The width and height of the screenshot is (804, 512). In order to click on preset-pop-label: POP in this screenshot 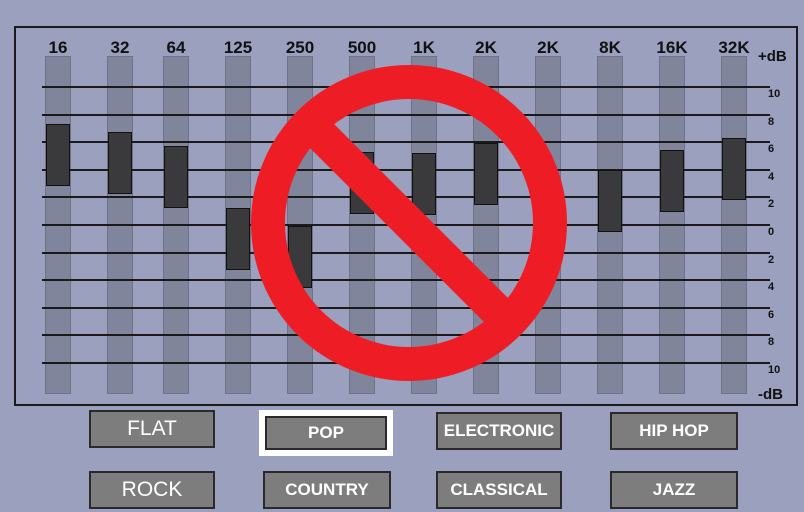, I will do `click(326, 433)`.